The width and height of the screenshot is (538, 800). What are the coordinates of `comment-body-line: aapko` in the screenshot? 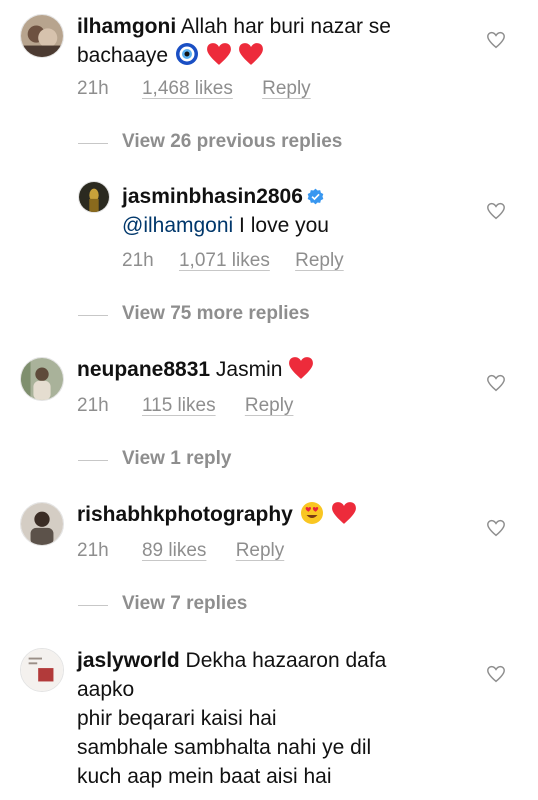 It's located at (106, 689).